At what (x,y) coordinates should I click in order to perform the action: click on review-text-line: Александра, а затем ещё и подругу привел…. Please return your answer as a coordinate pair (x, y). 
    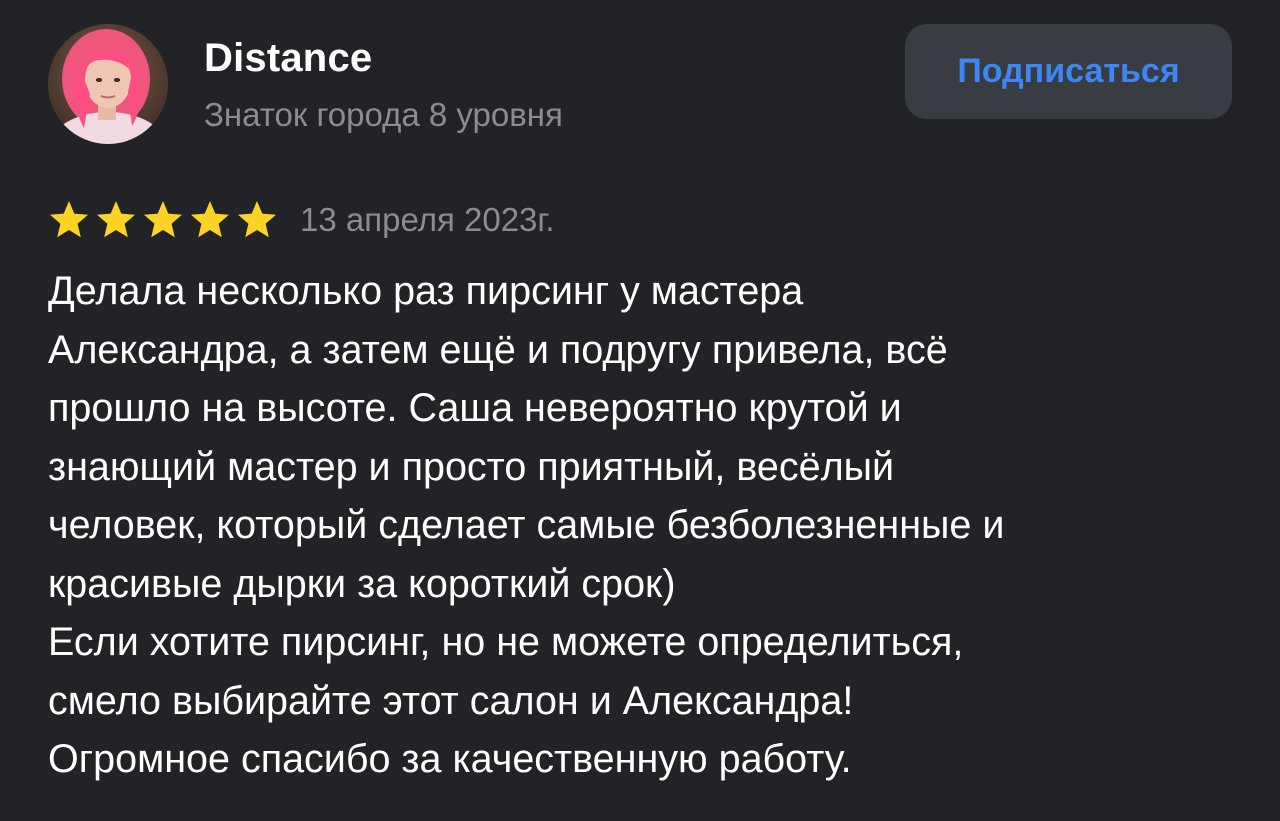
    Looking at the image, I should click on (498, 349).